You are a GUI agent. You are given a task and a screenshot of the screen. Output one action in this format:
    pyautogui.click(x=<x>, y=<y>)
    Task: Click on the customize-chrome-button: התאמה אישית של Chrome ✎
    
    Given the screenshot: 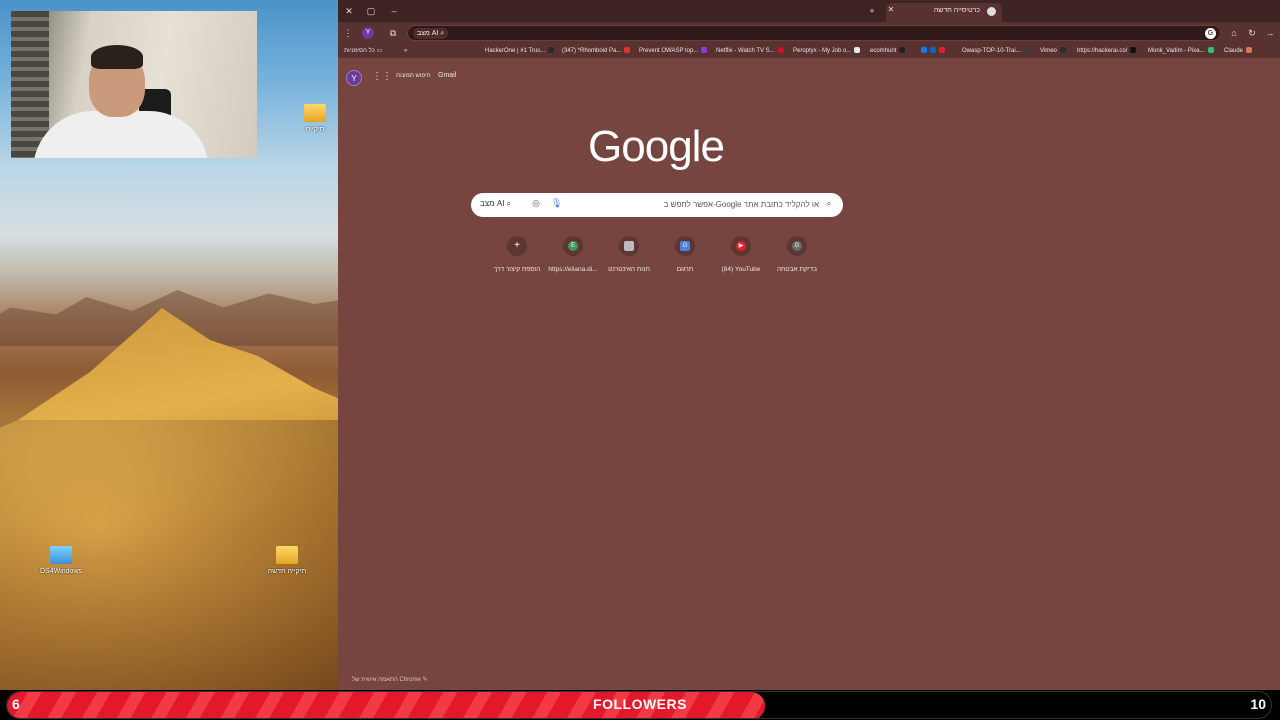 What is the action you would take?
    pyautogui.click(x=390, y=679)
    